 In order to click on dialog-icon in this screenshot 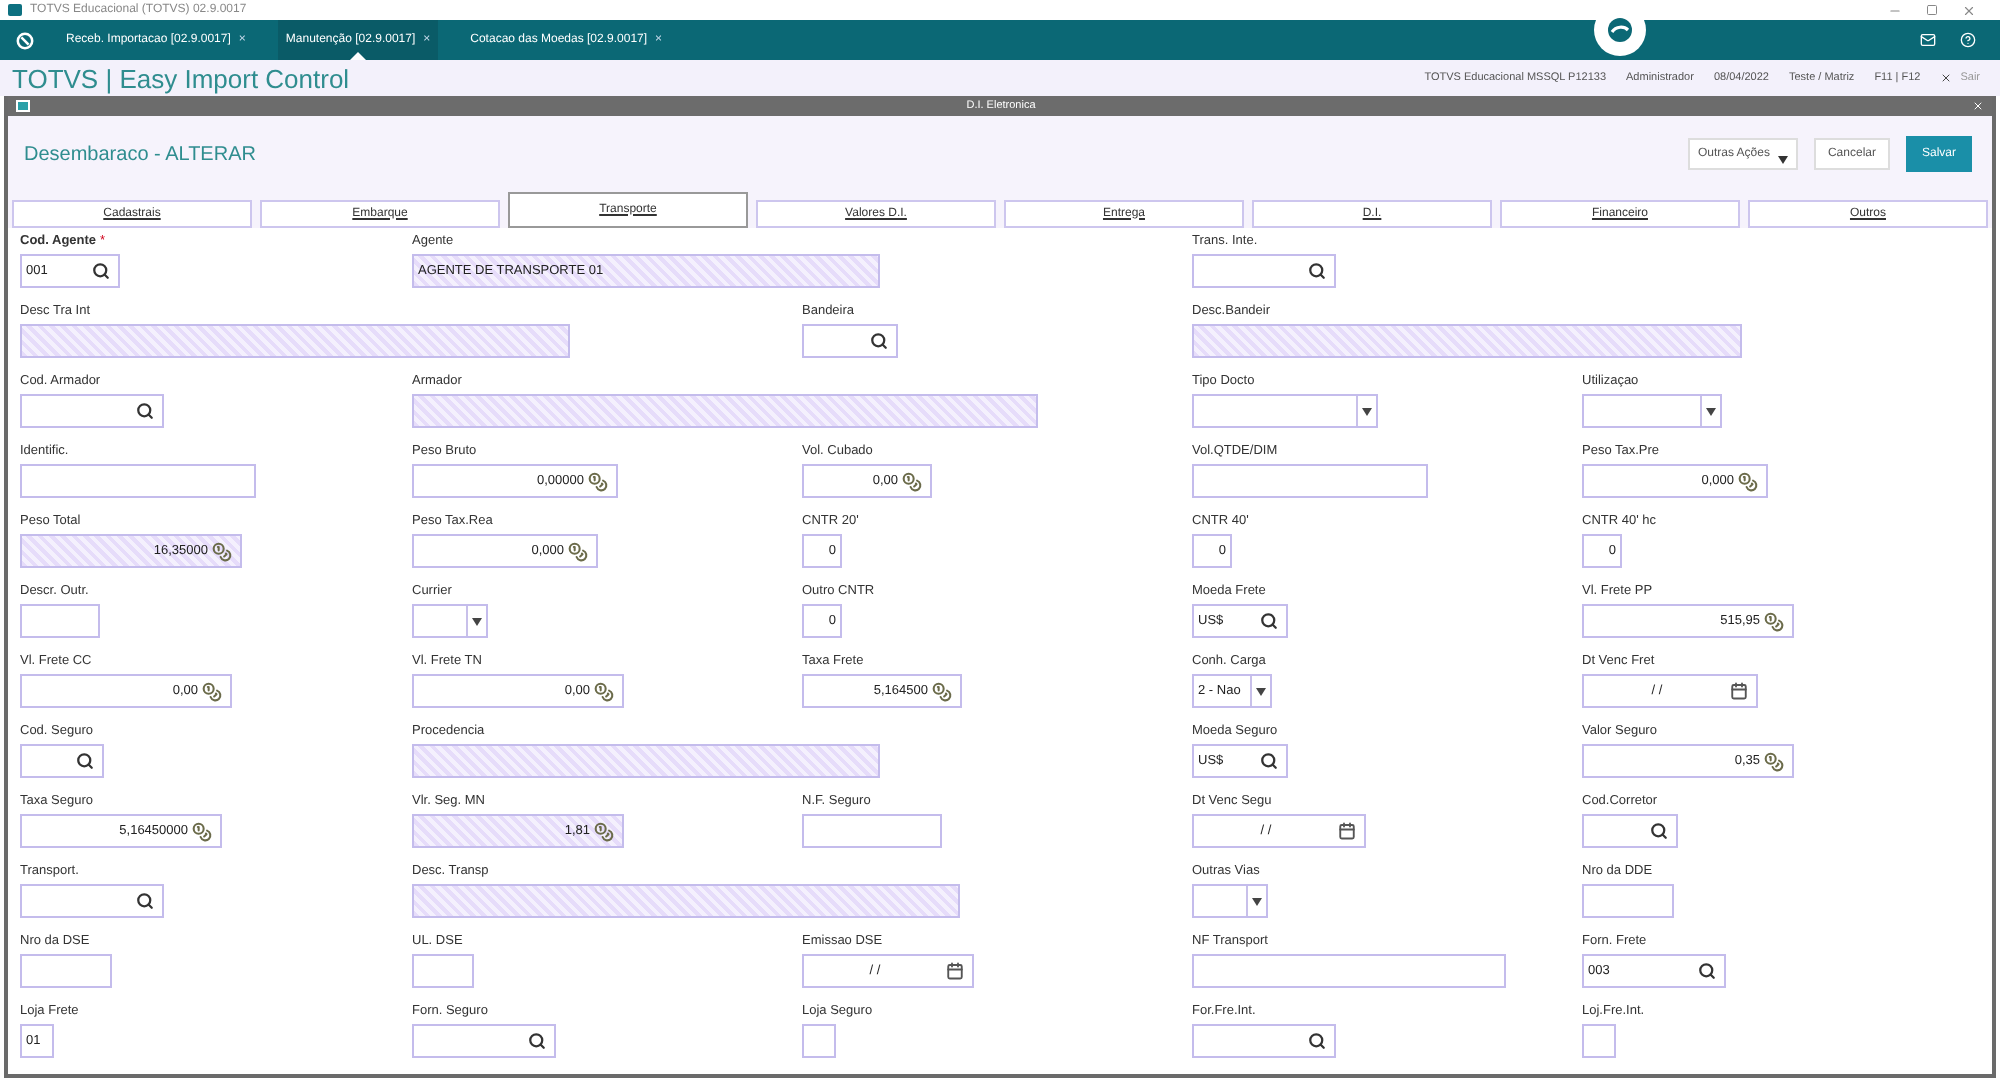, I will do `click(23, 106)`.